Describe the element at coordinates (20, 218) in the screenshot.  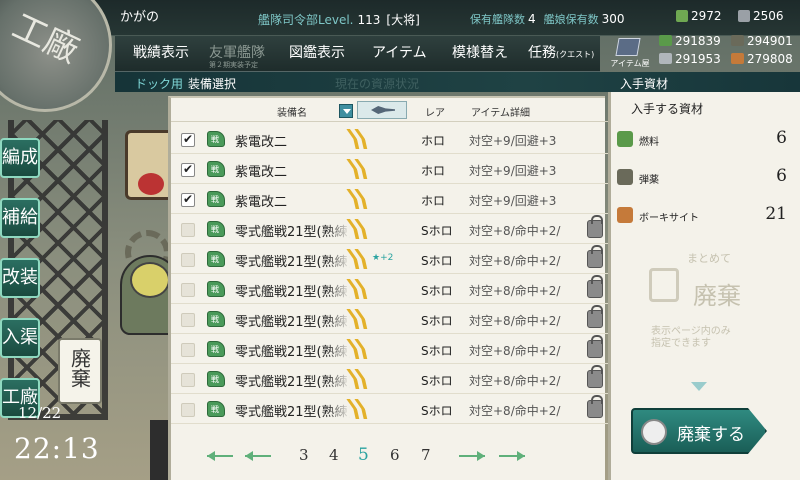
I see `nav-supply: 補給` at that location.